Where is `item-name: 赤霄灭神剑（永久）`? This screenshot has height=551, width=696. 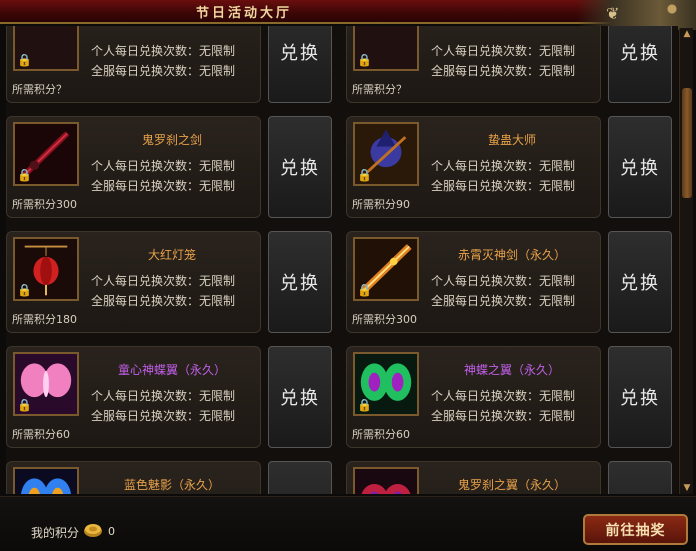 item-name: 赤霄灭神剑（永久） is located at coordinates (511, 255).